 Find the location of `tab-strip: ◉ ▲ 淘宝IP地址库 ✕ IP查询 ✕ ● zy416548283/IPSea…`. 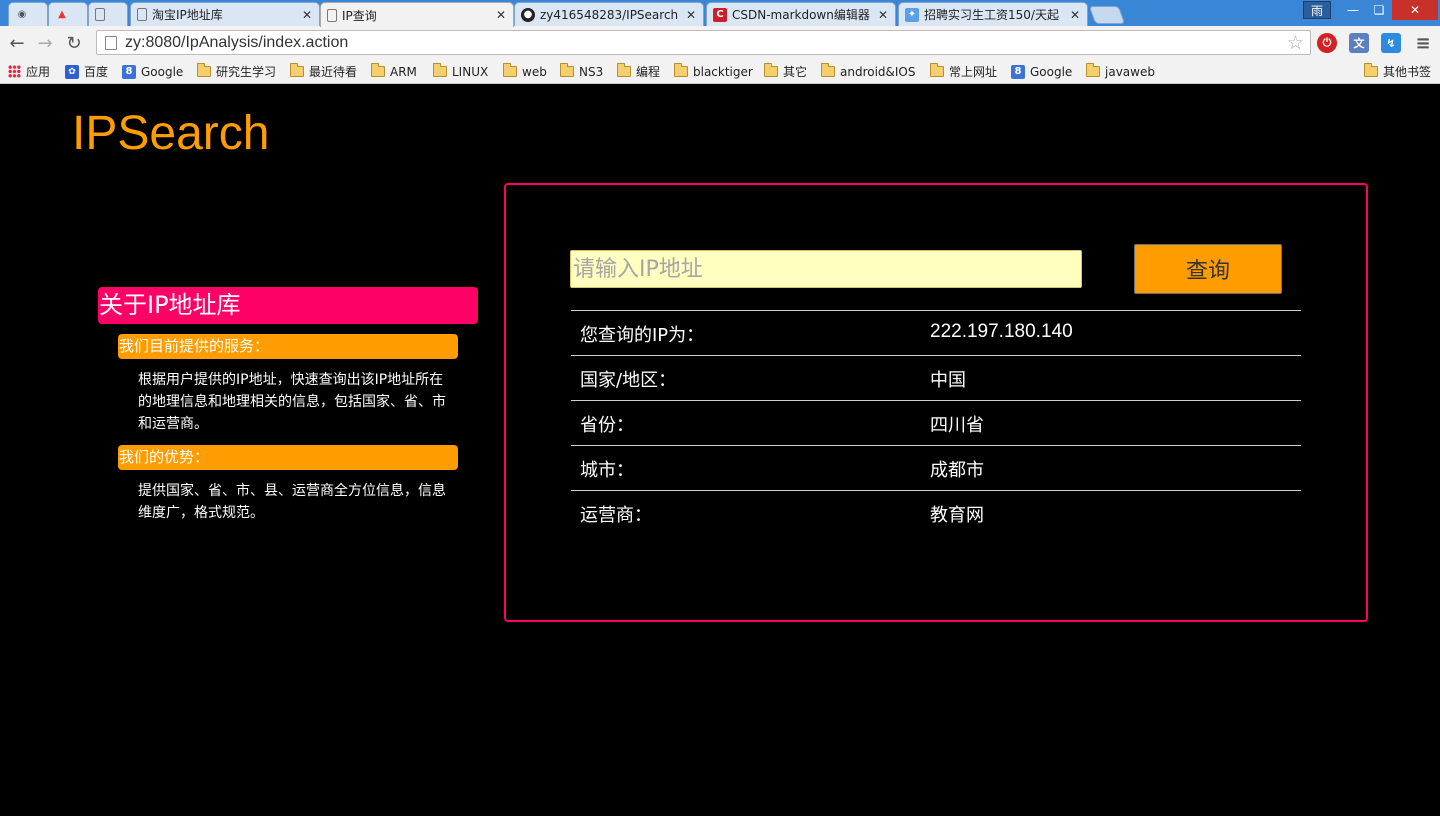

tab-strip: ◉ ▲ 淘宝IP地址库 ✕ IP查询 ✕ ● zy416548283/IPSea… is located at coordinates (720, 13).